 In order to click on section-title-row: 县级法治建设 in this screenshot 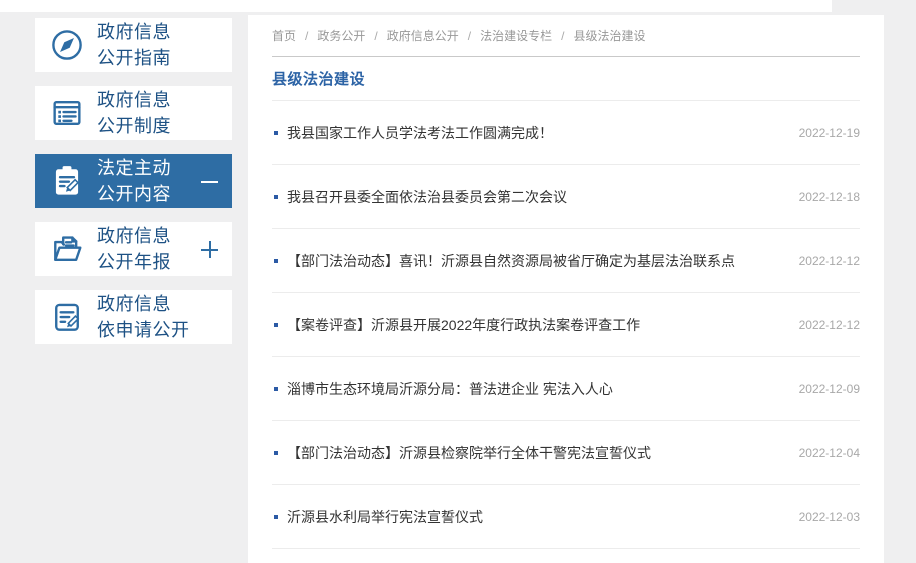, I will do `click(566, 79)`.